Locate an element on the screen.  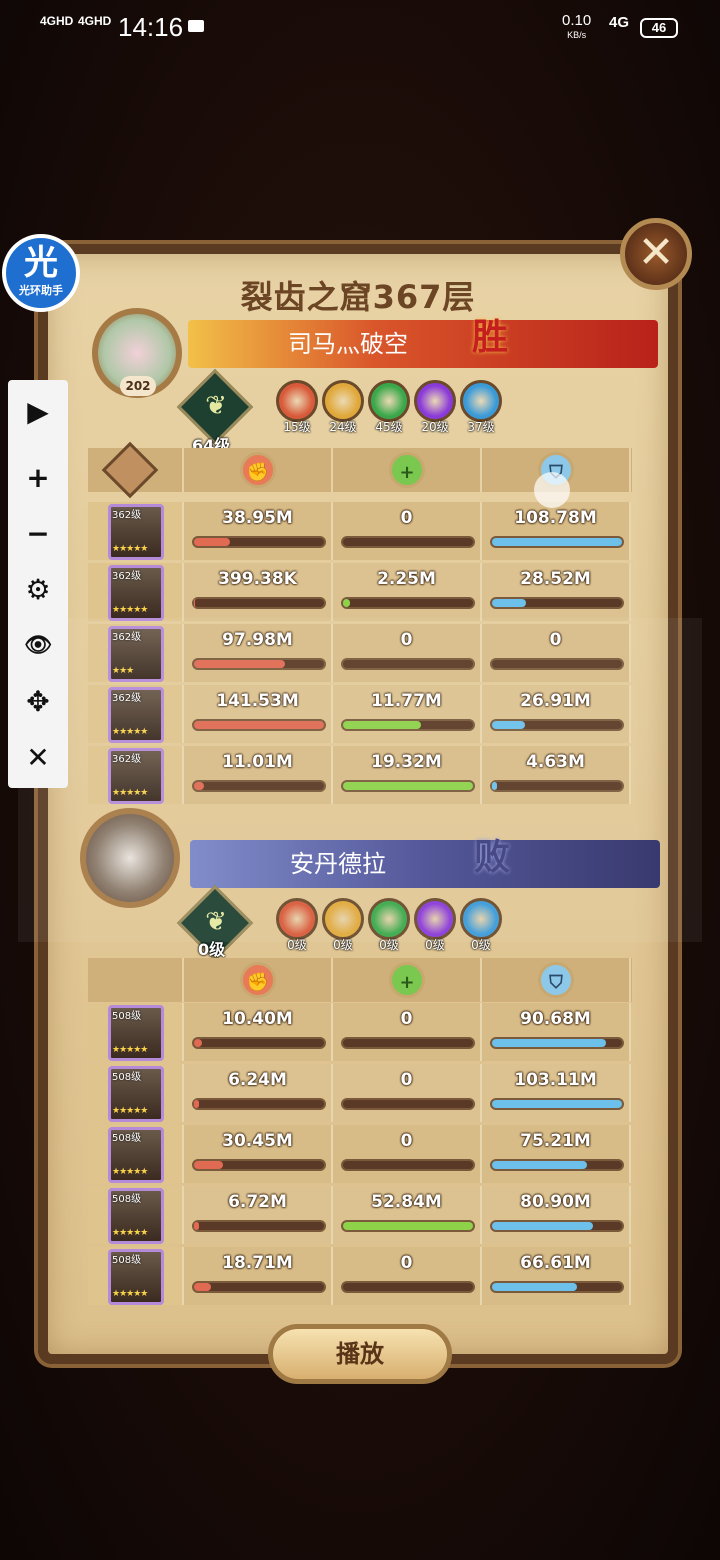
hero-stat-row: 508级 ★★★★★ 6.72M 52.84M 80.90M is located at coordinates (360, 1215).